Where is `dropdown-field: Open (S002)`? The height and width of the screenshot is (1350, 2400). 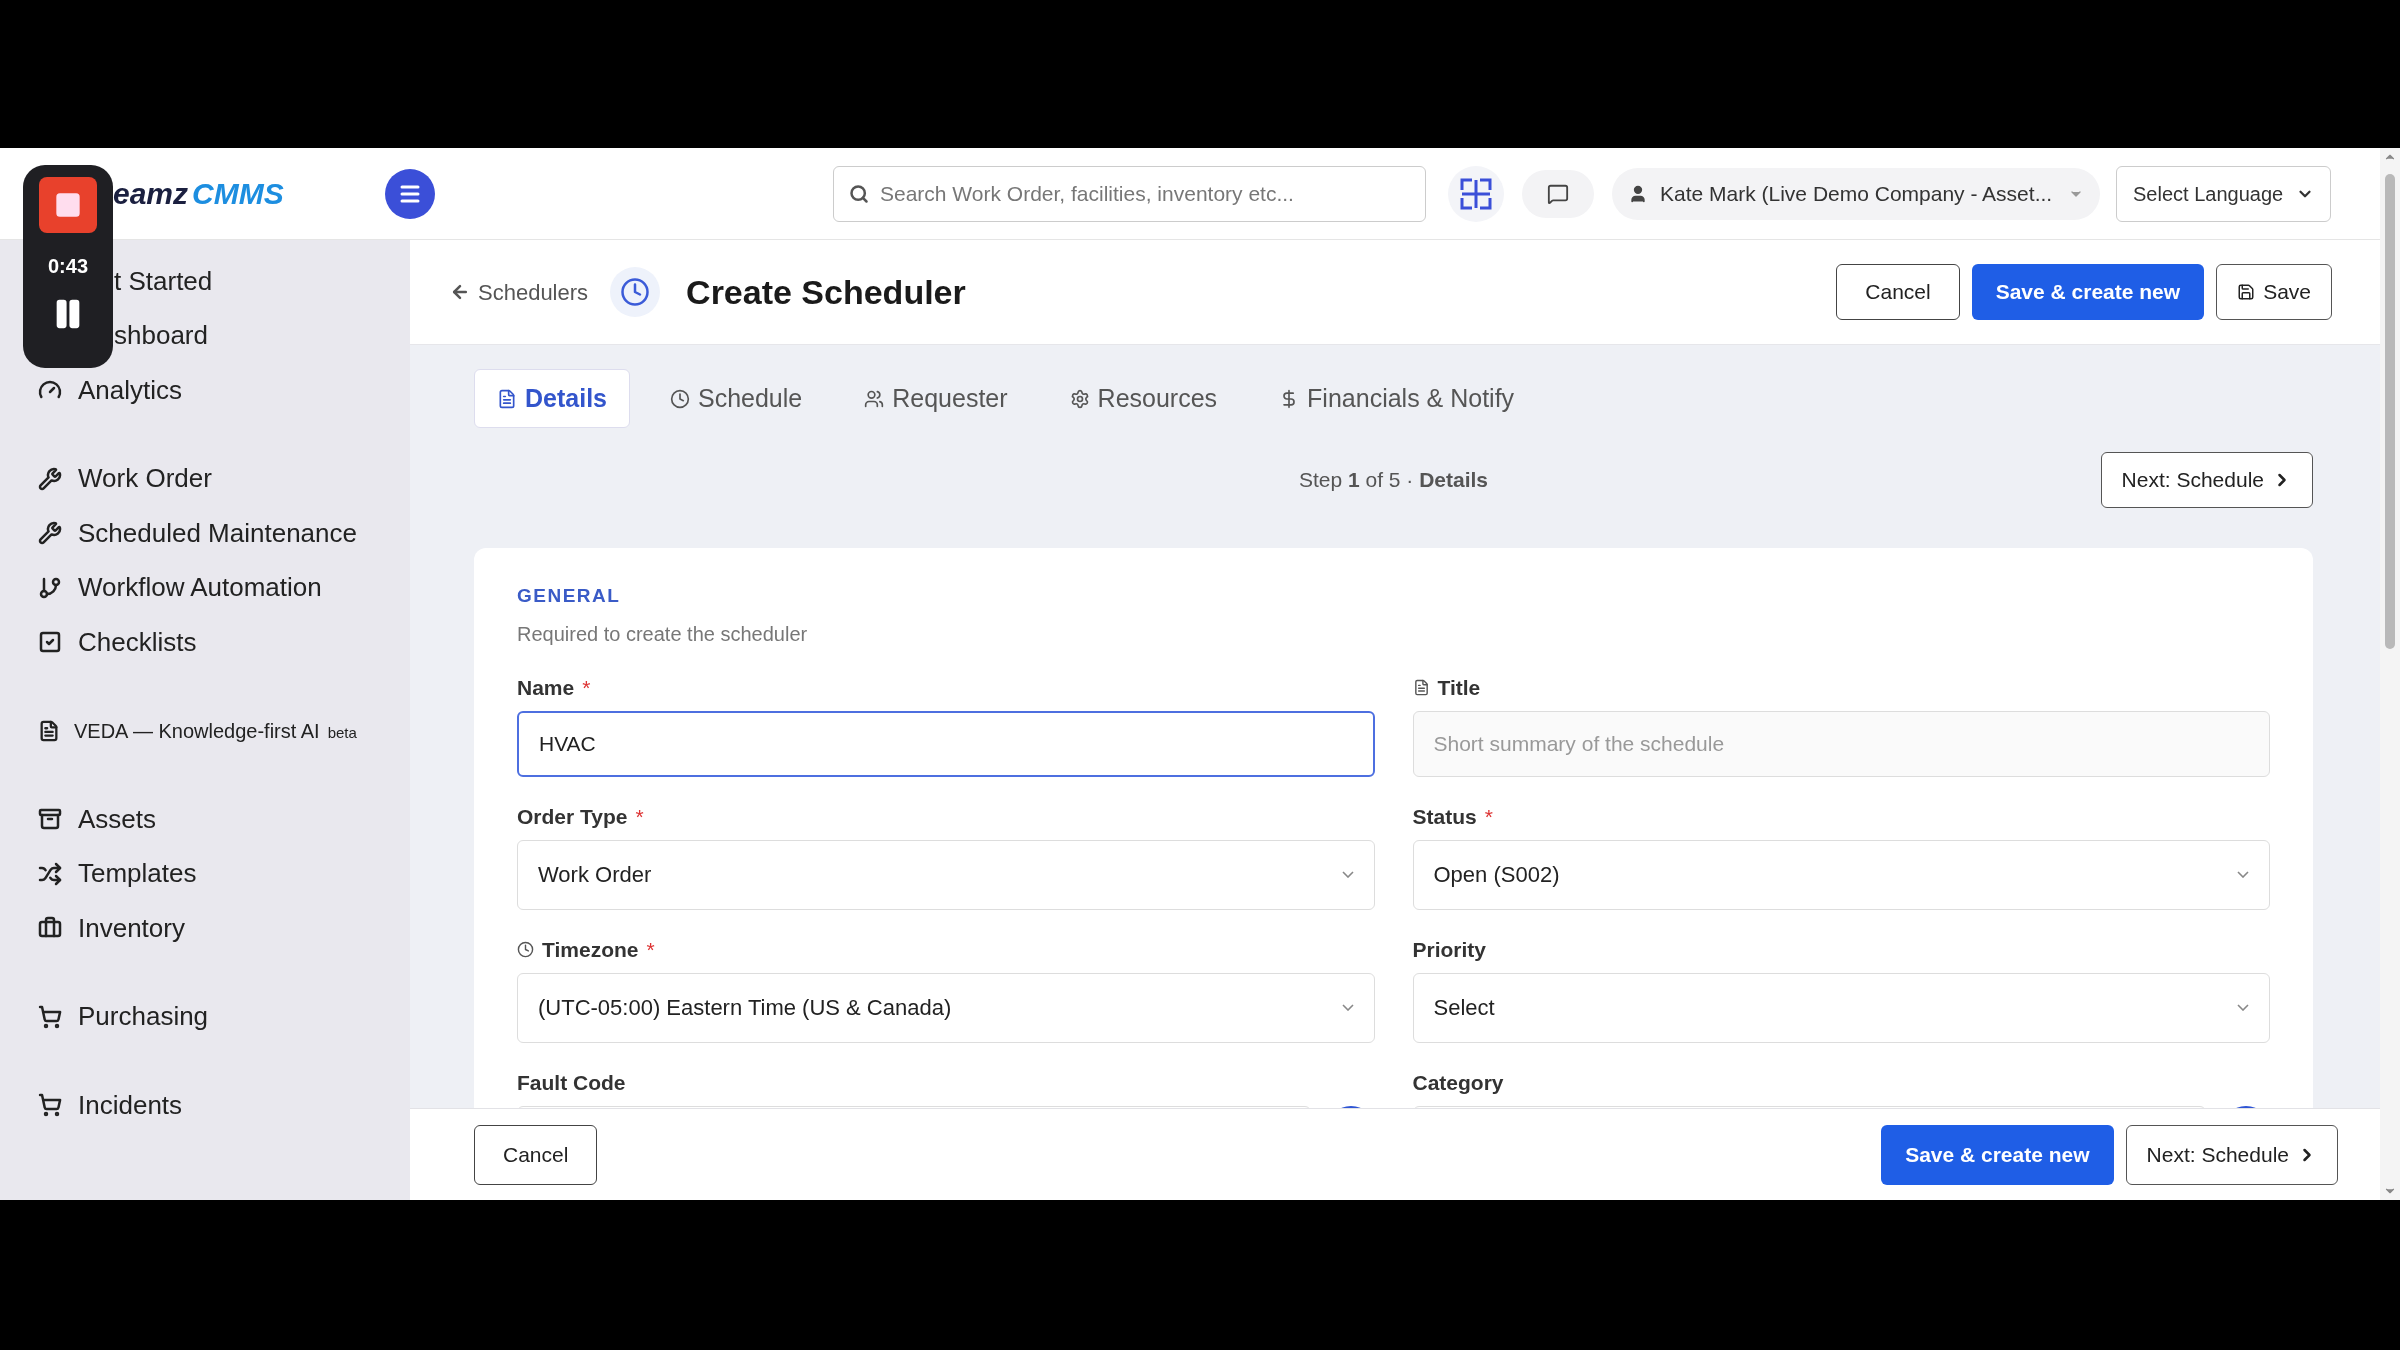
dropdown-field: Open (S002) is located at coordinates (1841, 874).